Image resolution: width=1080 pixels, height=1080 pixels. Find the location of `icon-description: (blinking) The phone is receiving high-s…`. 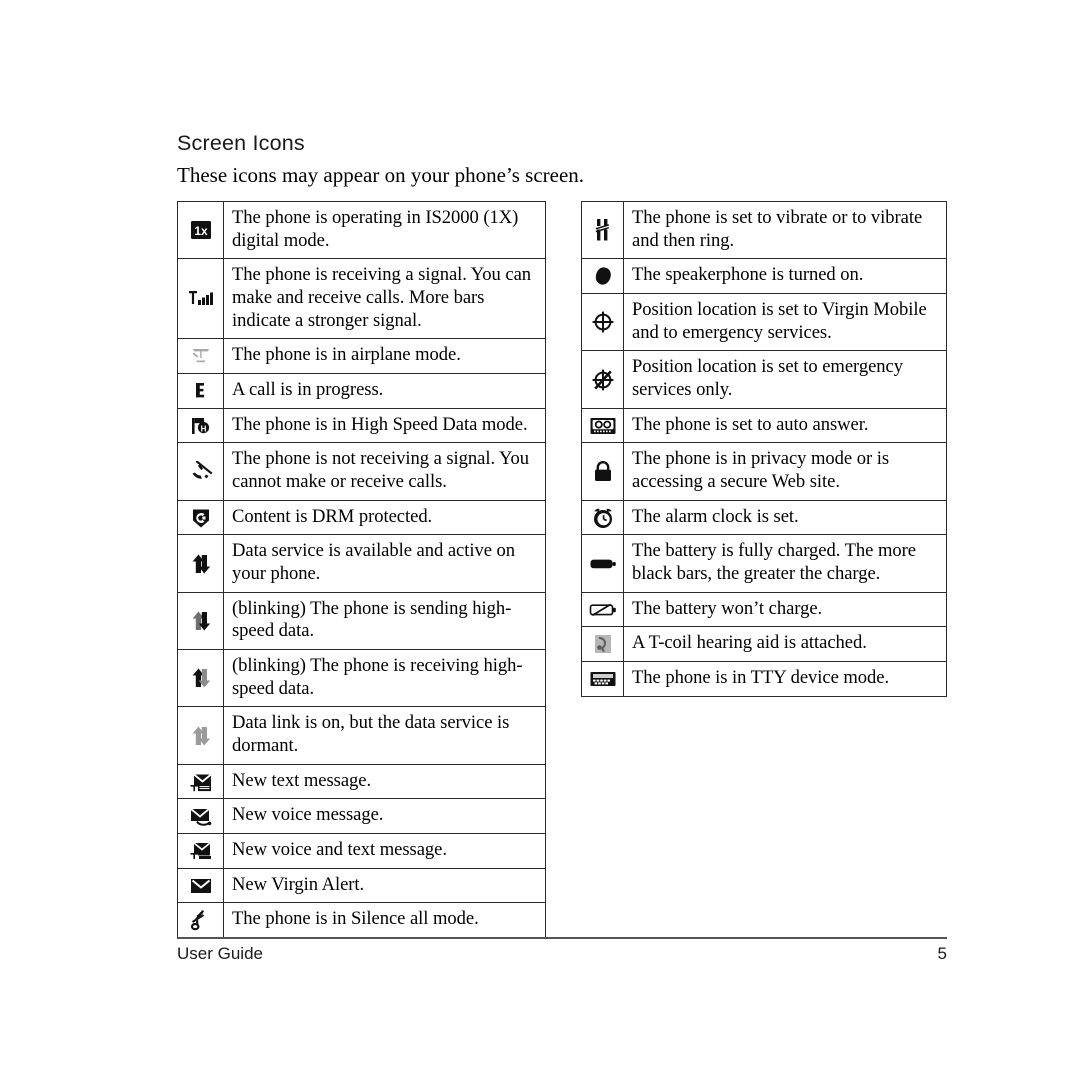

icon-description: (blinking) The phone is receiving high-s… is located at coordinates (384, 678).